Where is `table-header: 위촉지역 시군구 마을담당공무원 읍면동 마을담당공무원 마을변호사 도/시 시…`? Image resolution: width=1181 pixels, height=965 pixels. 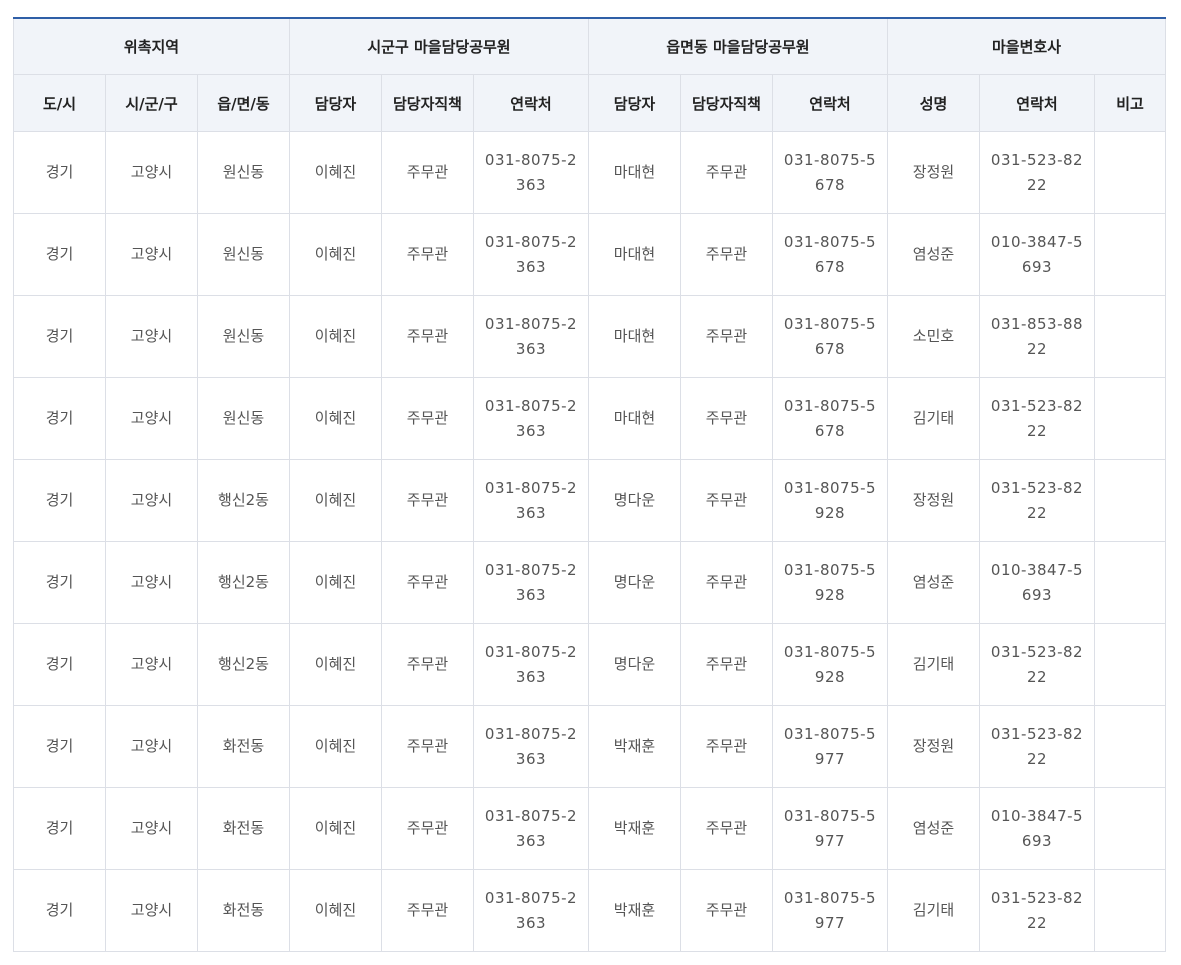 table-header: 위촉지역 시군구 마을담당공무원 읍면동 마을담당공무원 마을변호사 도/시 시… is located at coordinates (590, 74).